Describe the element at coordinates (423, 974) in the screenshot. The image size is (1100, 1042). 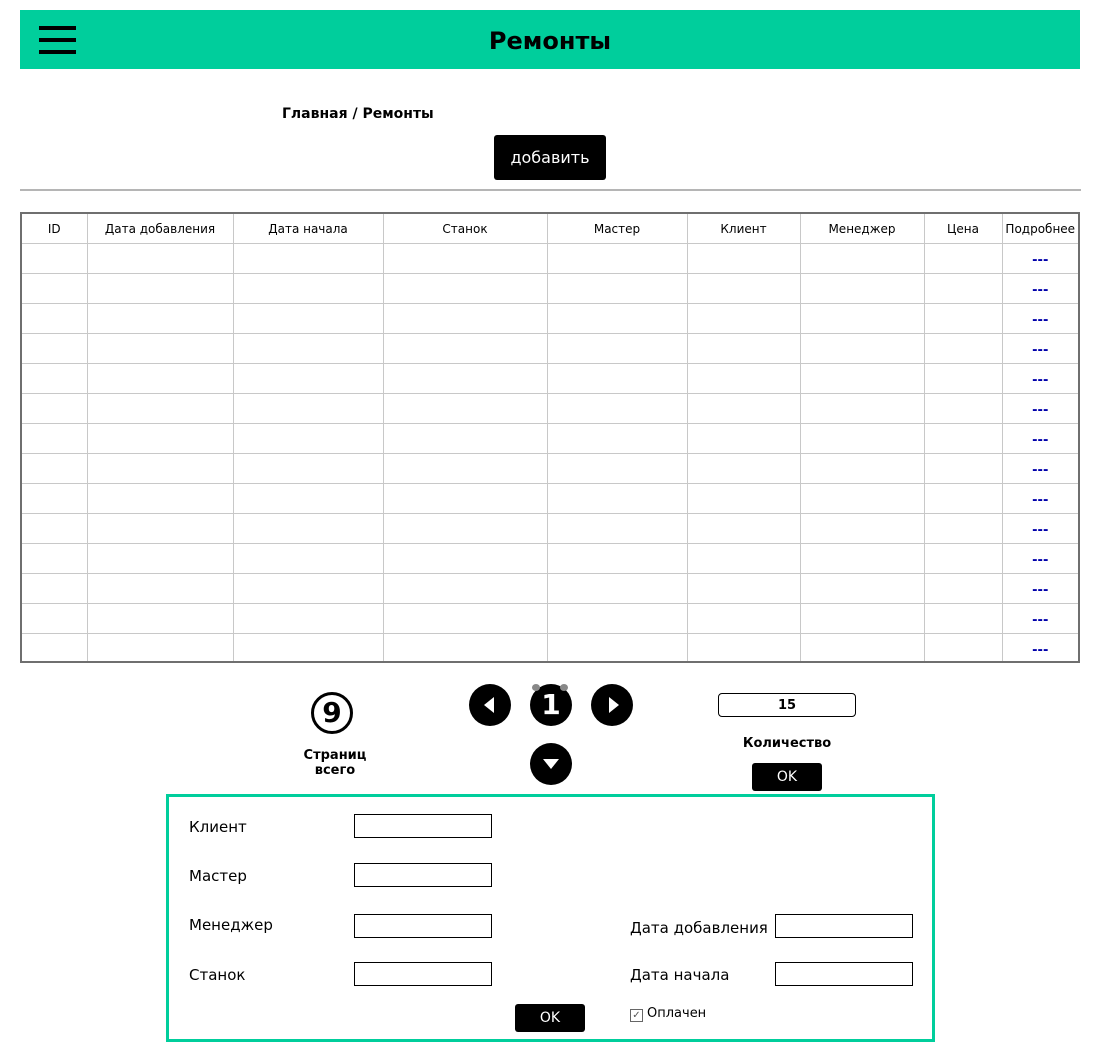
I see `machine-field` at that location.